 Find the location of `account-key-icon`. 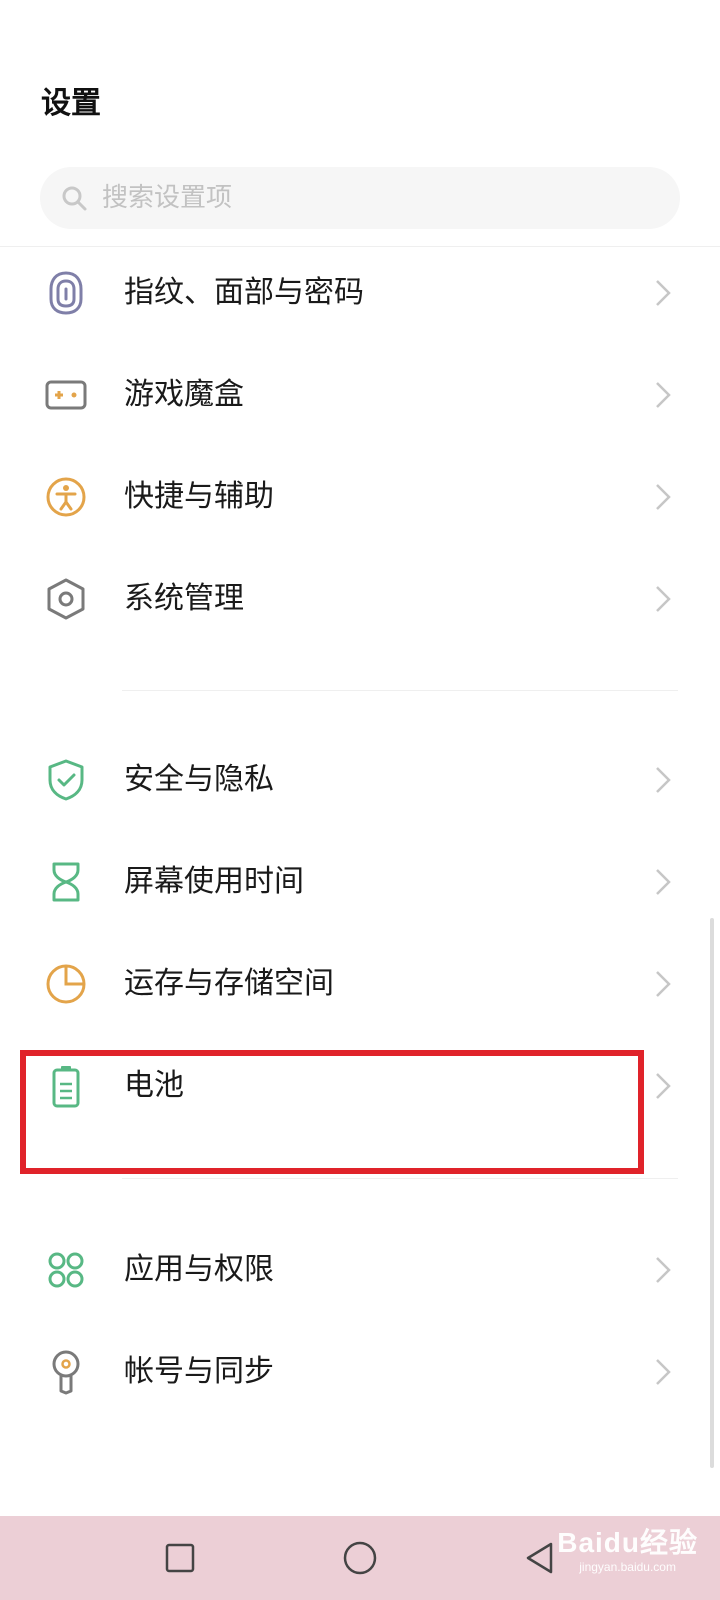

account-key-icon is located at coordinates (66, 1372).